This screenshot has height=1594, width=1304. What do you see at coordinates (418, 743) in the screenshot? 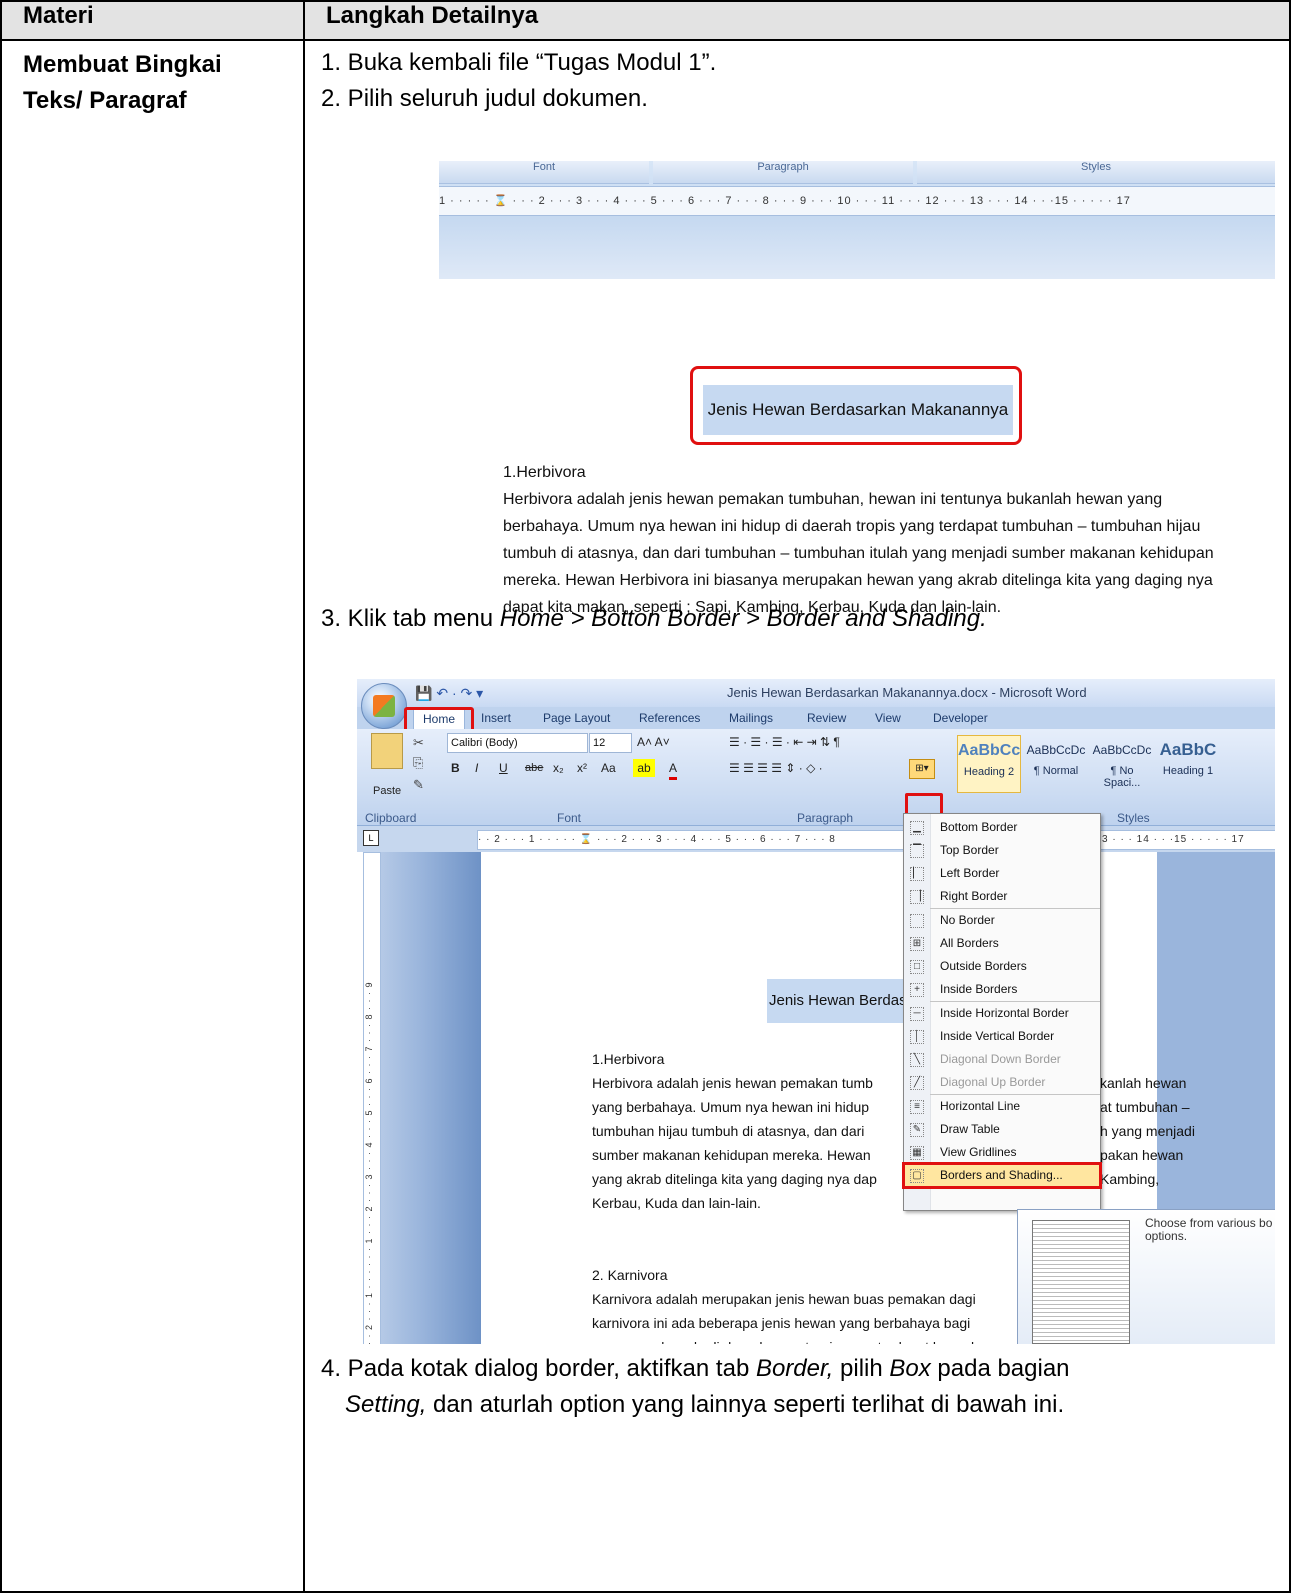
I see `cut-icon: ✂` at bounding box center [418, 743].